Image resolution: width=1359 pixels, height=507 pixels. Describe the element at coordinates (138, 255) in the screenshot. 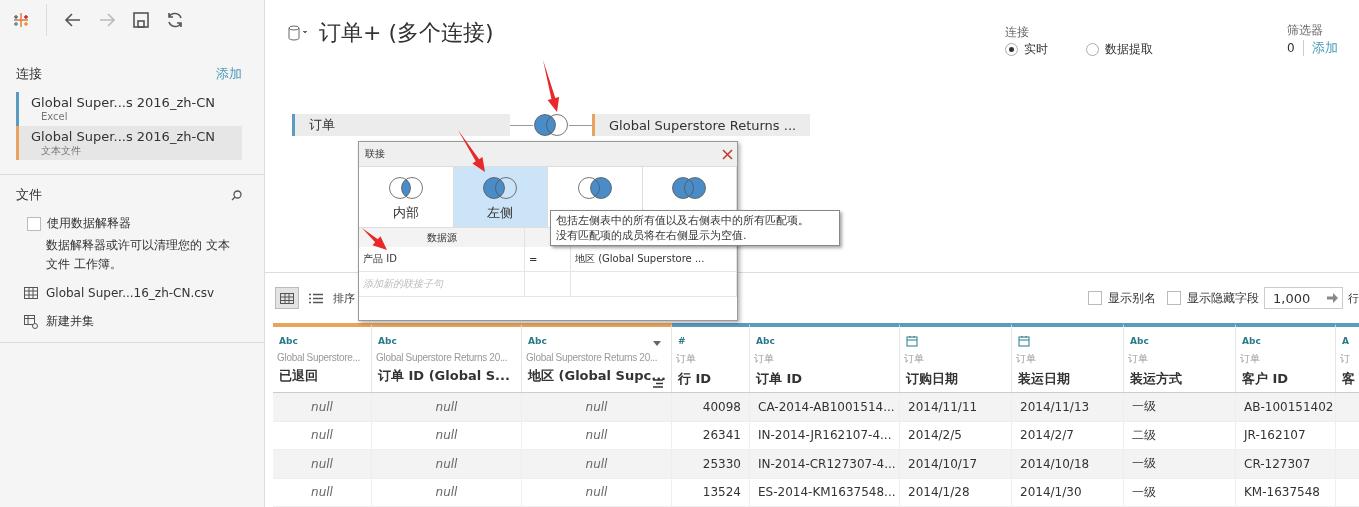

I see `interpreter-note: 数据解释器或许可以清理您的 文本文件 工作簿。` at that location.